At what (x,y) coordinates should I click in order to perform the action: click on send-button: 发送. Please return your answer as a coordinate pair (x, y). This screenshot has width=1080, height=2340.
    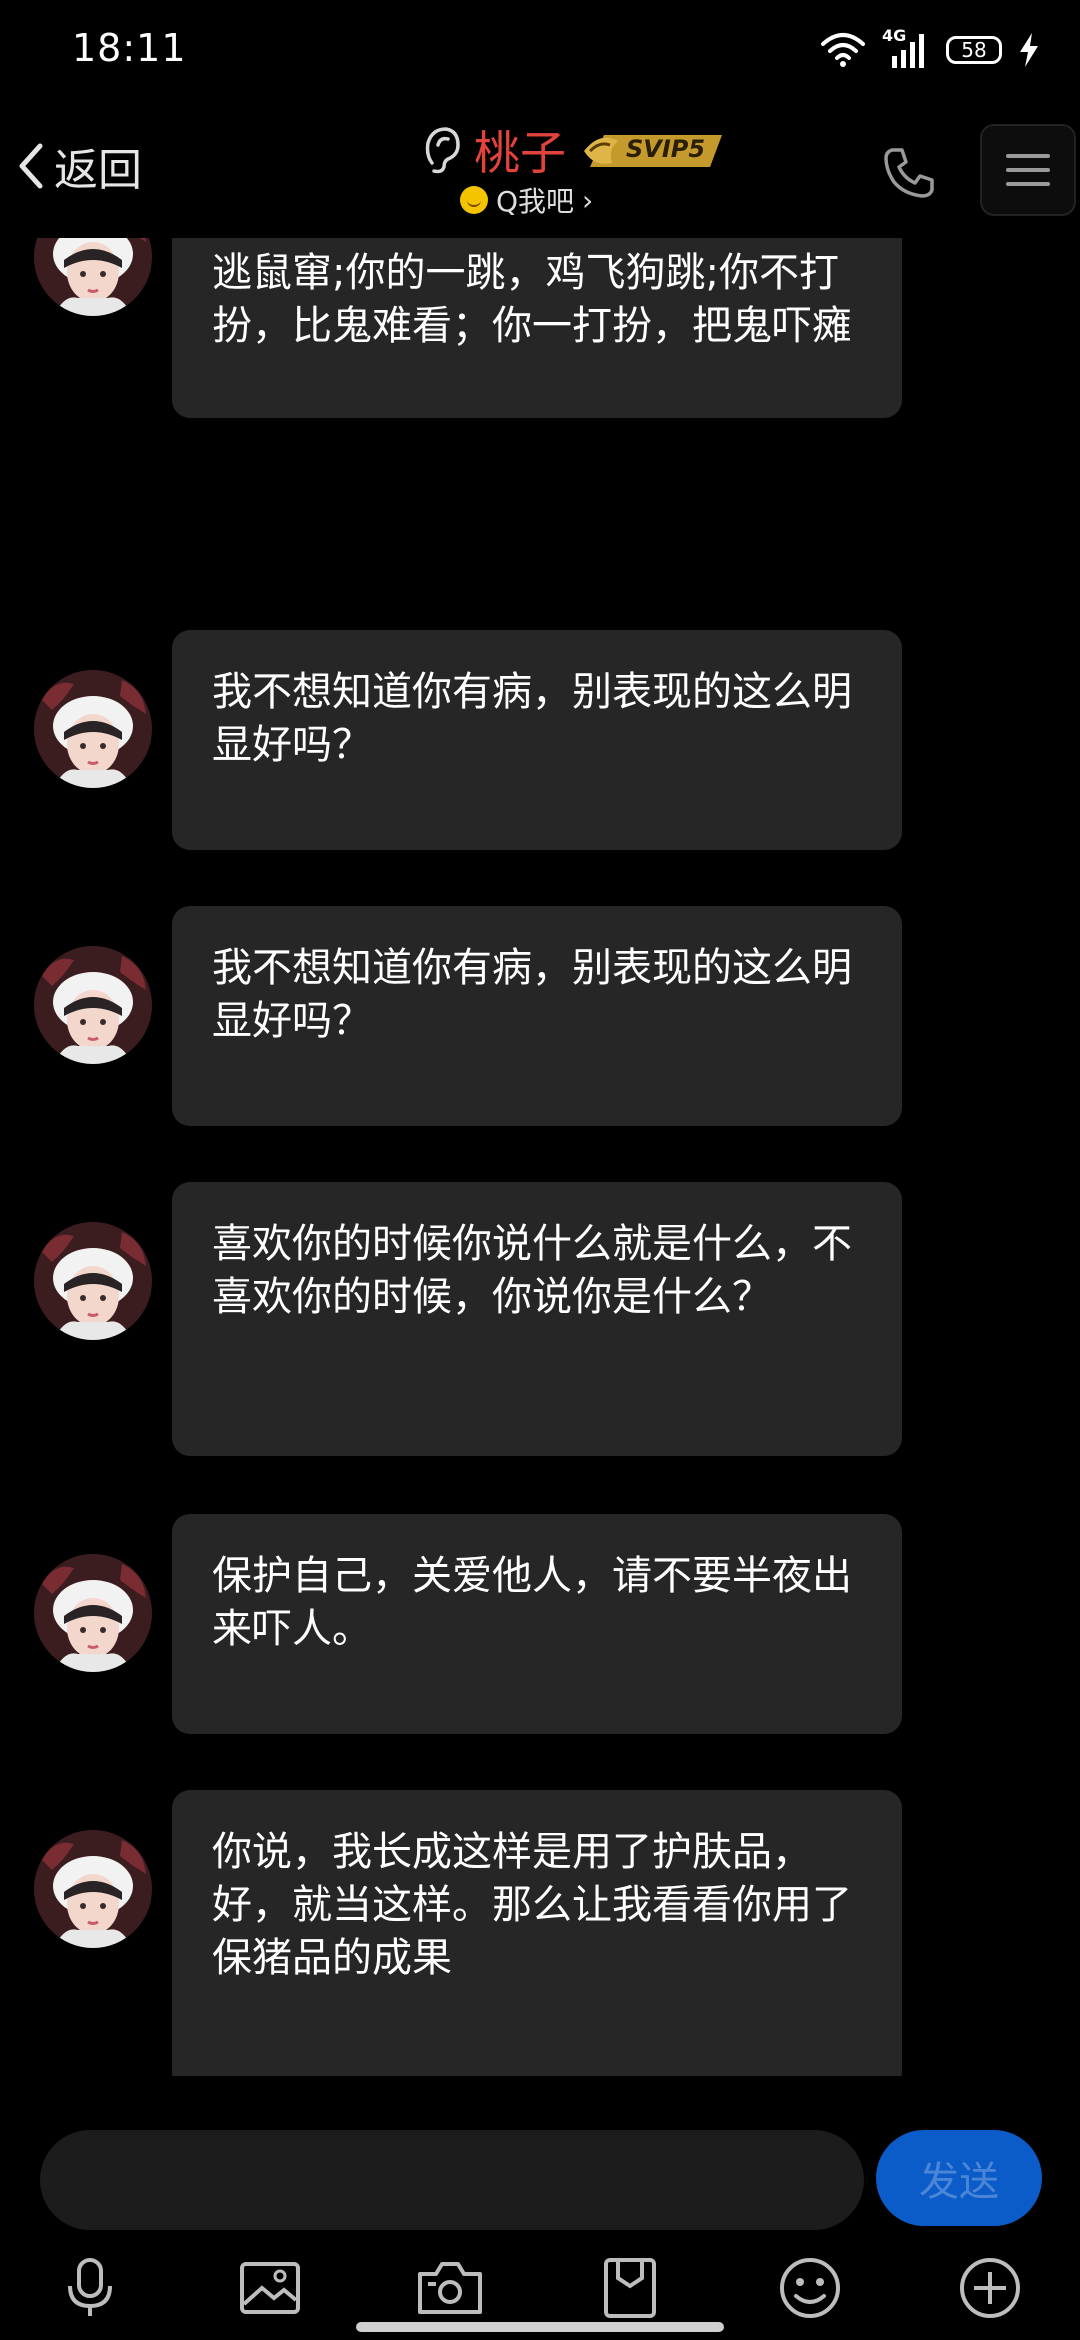
    Looking at the image, I should click on (959, 2178).